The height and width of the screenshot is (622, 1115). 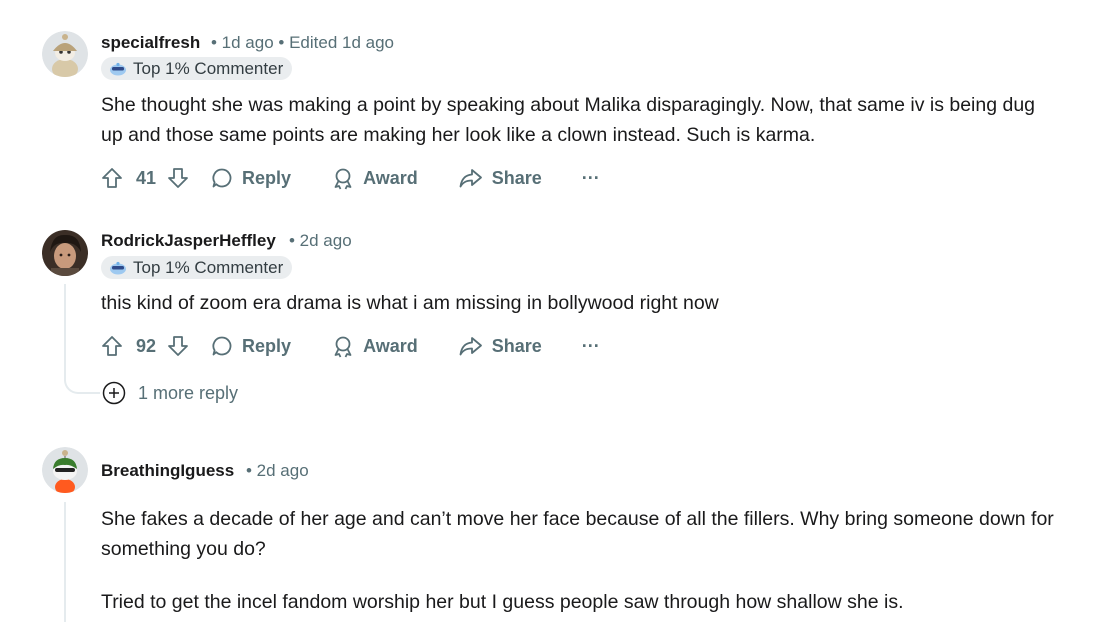 I want to click on expand-plus-icon, so click(x=114, y=393).